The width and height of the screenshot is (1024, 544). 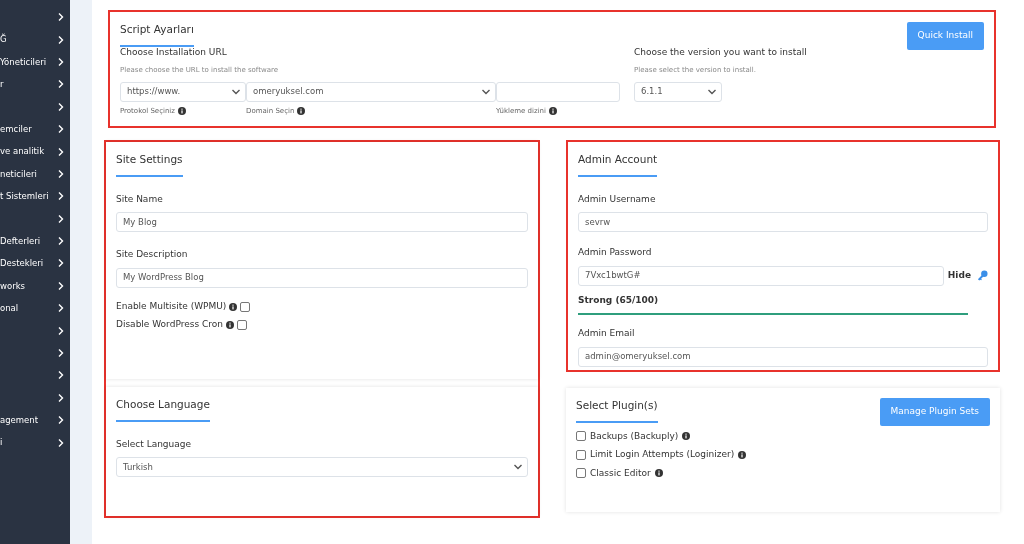 What do you see at coordinates (678, 91) in the screenshot?
I see `version-select: 6.1.1` at bounding box center [678, 91].